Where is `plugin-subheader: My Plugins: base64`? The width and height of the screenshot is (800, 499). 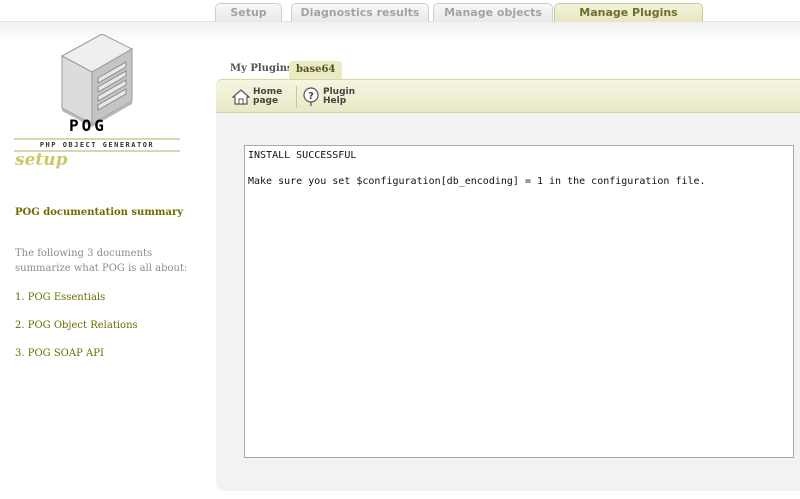
plugin-subheader: My Plugins: base64 is located at coordinates (508, 70).